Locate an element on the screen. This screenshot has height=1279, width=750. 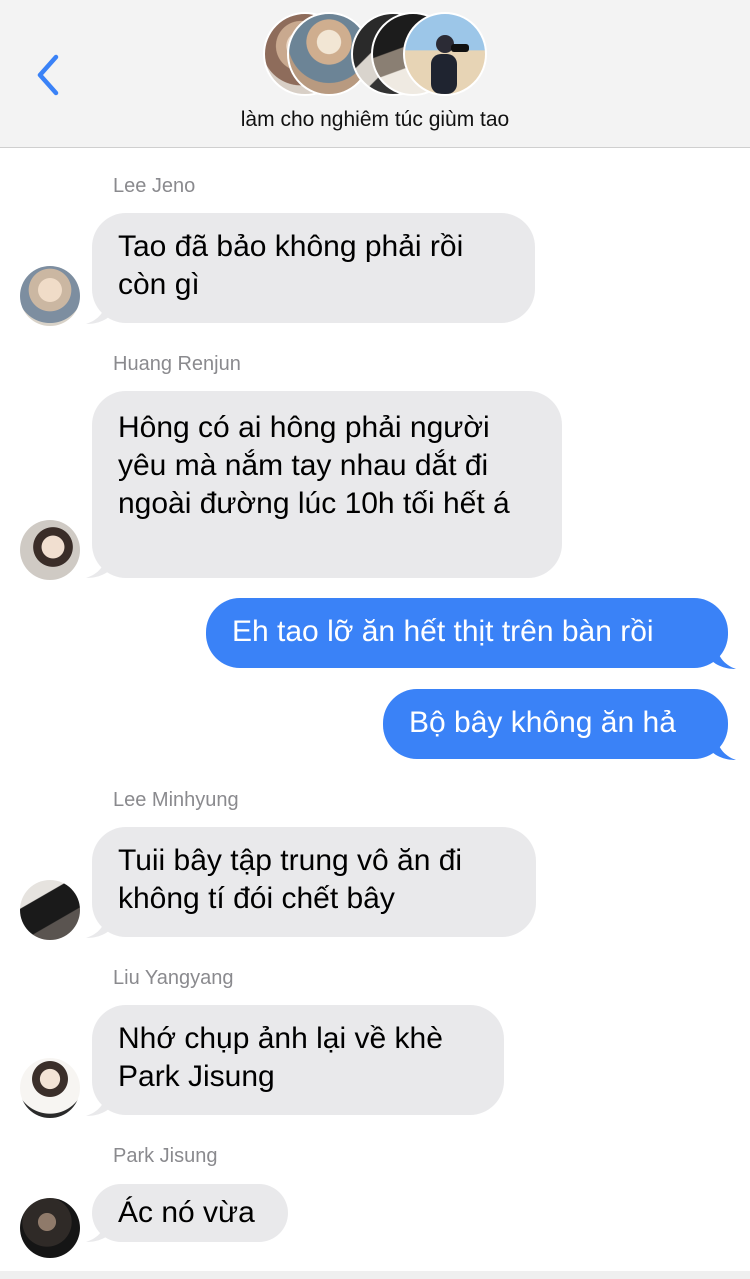
bottom-bar is located at coordinates (375, 1275).